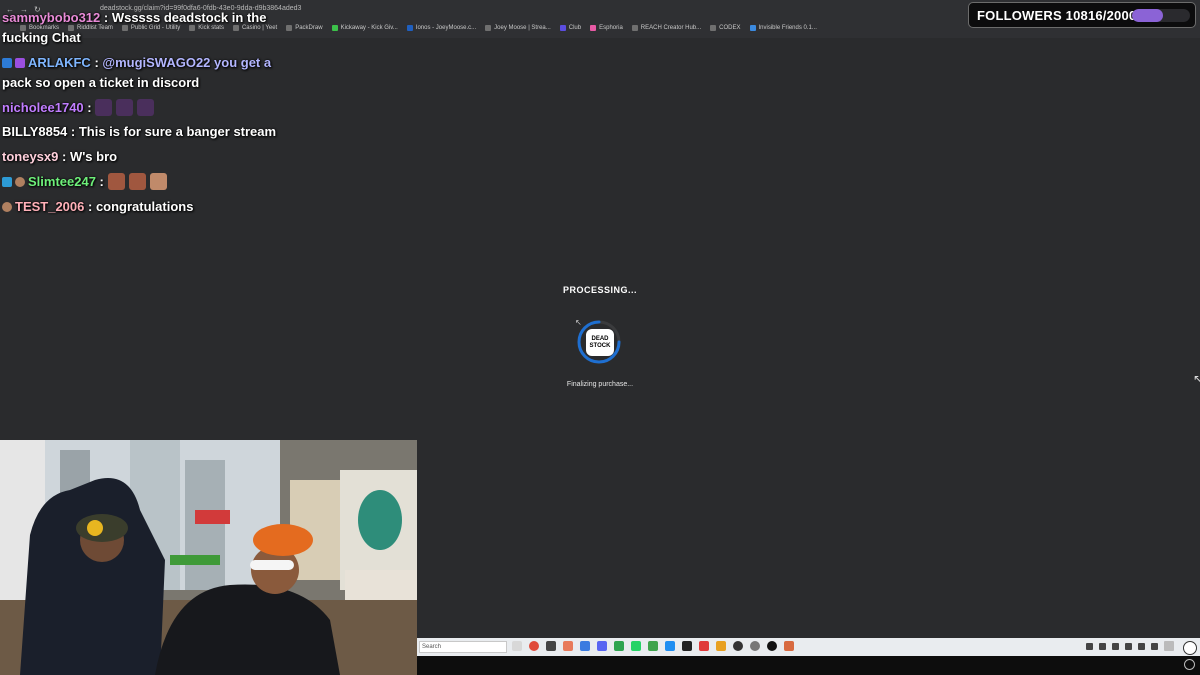 The height and width of the screenshot is (675, 1200). I want to click on overlay-icon, so click(1189, 664).